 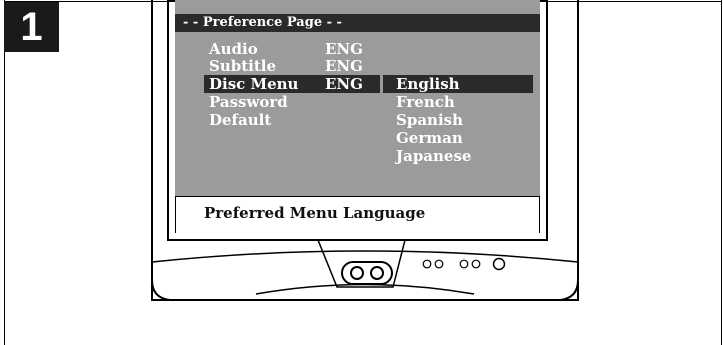 What do you see at coordinates (233, 49) in the screenshot?
I see `menu-item-audio: Audio` at bounding box center [233, 49].